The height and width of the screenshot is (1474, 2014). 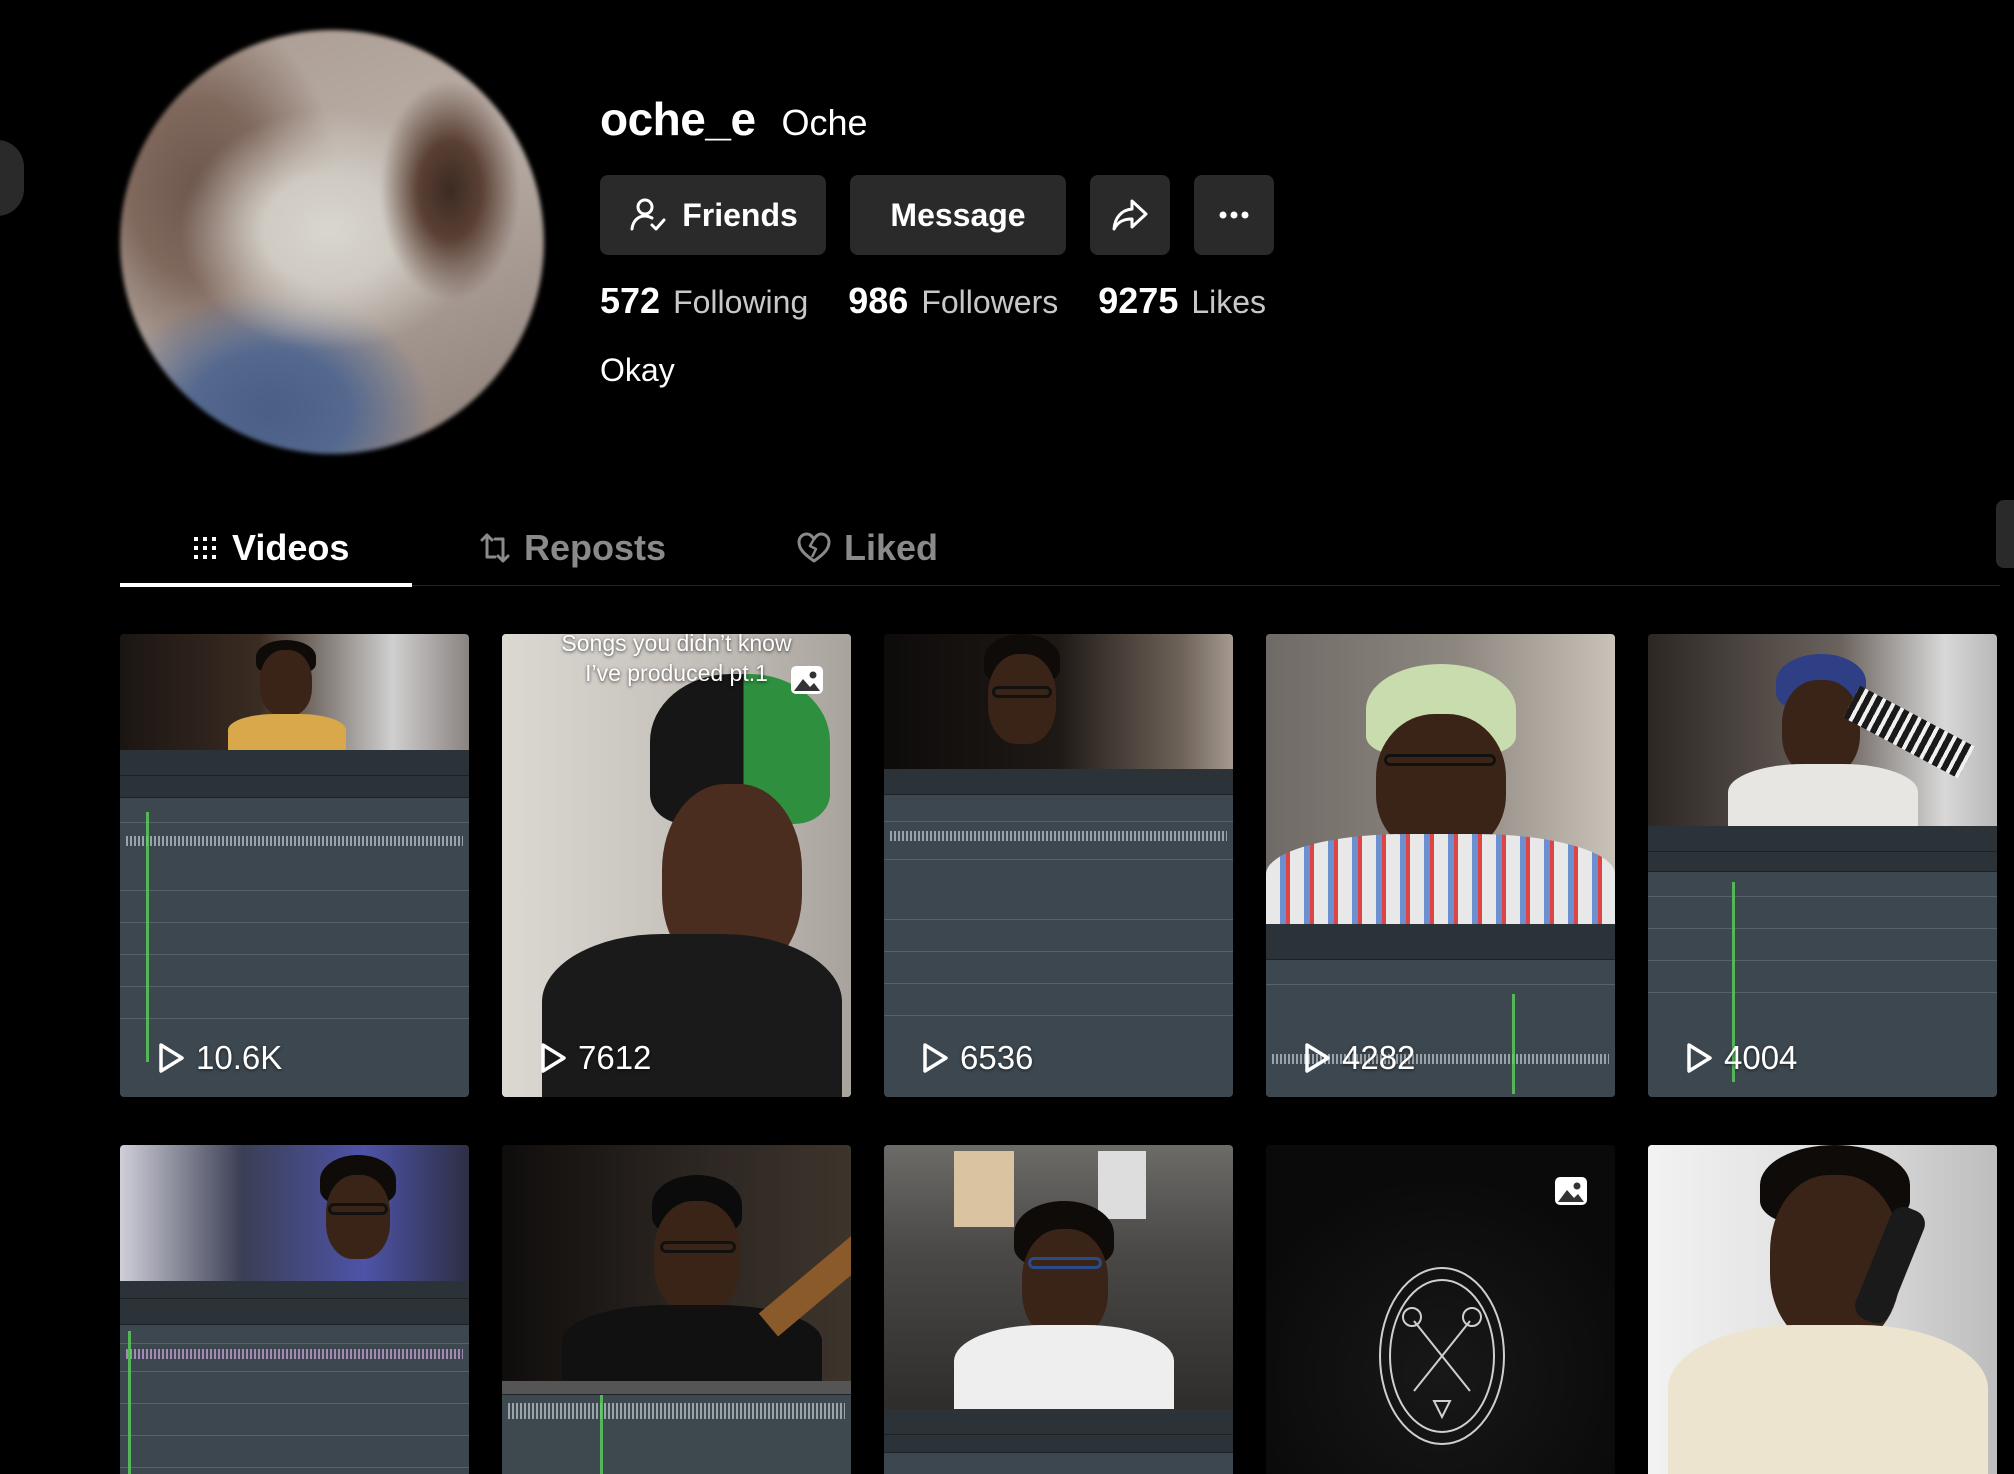 I want to click on friends-button-label: Friends, so click(x=740, y=214).